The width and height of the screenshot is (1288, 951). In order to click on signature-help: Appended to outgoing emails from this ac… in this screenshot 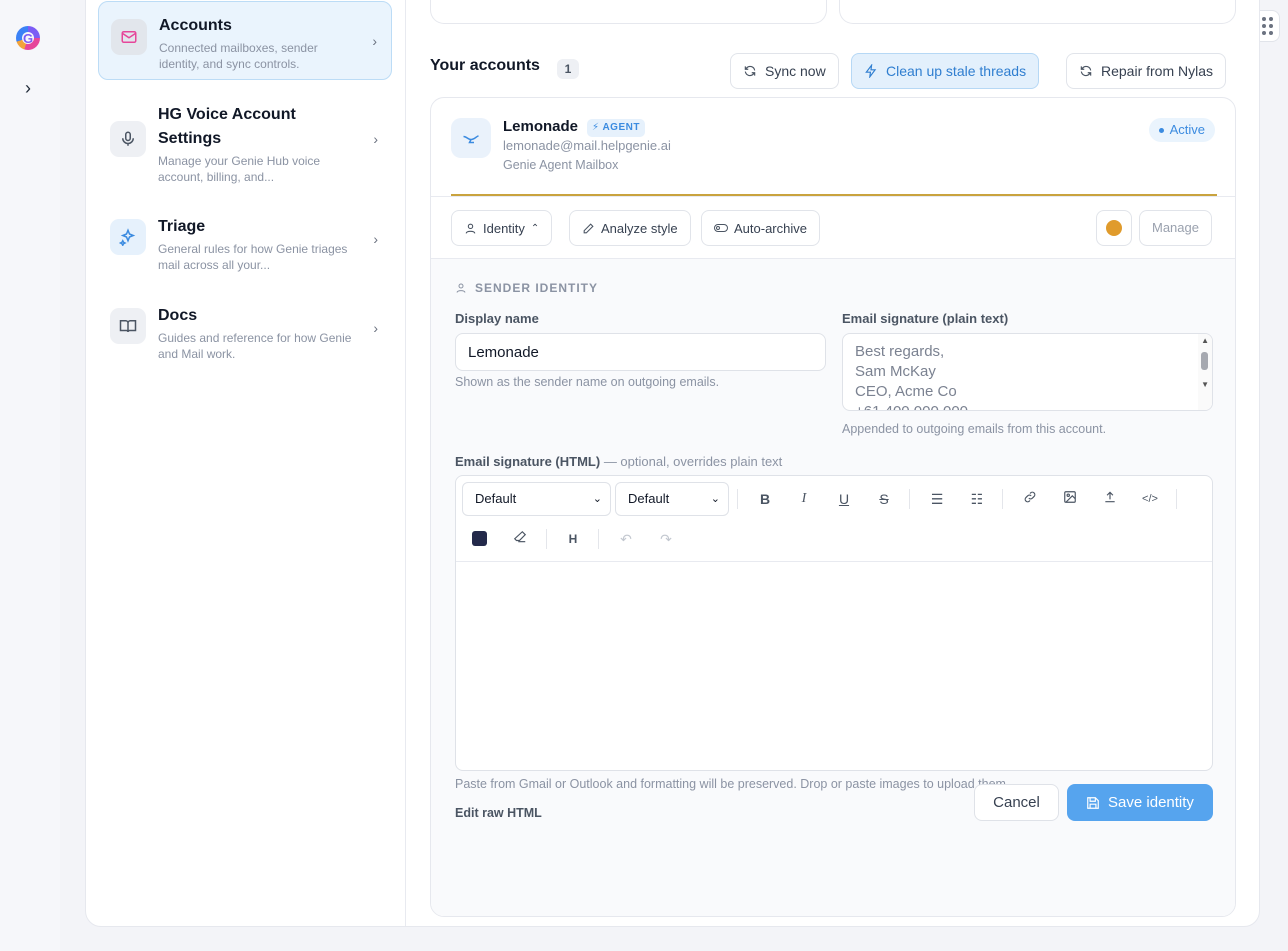, I will do `click(974, 429)`.